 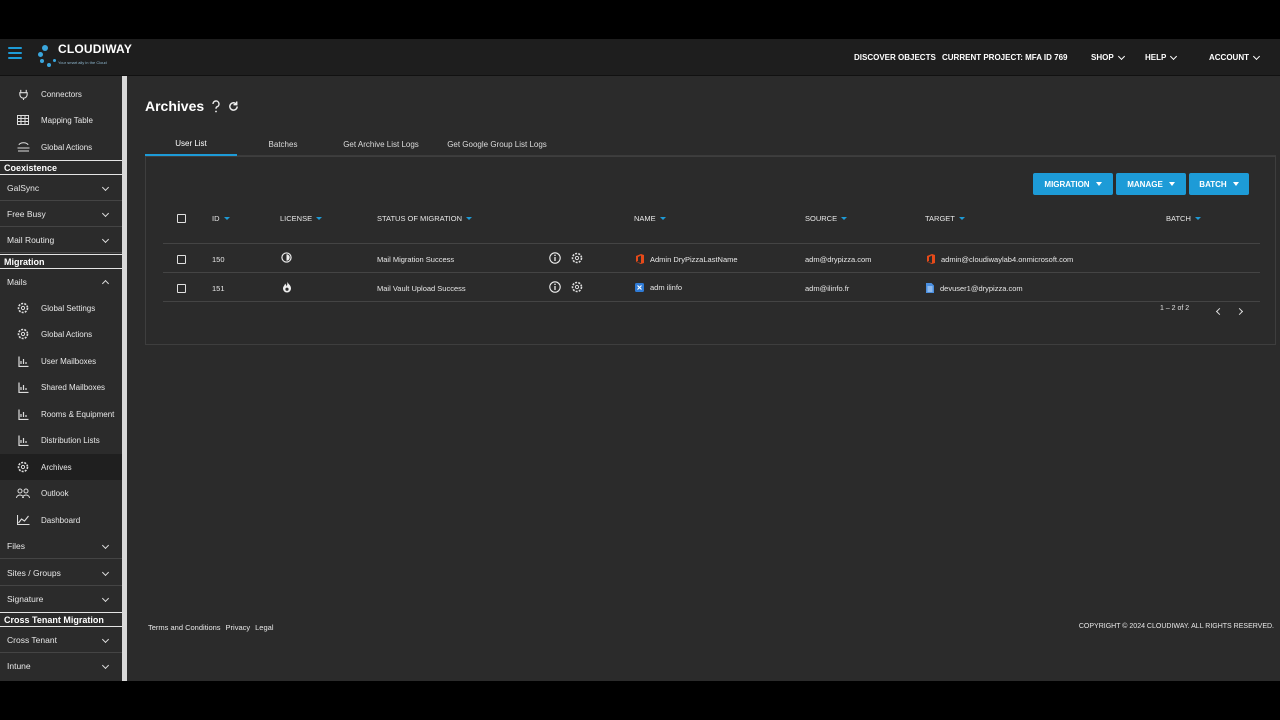 What do you see at coordinates (1219, 311) in the screenshot?
I see `previous-page-icon` at bounding box center [1219, 311].